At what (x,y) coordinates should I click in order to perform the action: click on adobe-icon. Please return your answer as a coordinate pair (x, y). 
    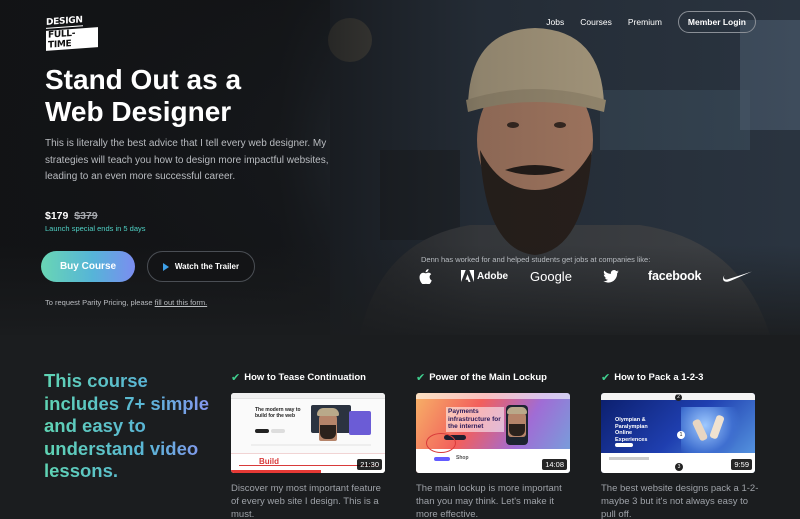
    Looking at the image, I should click on (467, 276).